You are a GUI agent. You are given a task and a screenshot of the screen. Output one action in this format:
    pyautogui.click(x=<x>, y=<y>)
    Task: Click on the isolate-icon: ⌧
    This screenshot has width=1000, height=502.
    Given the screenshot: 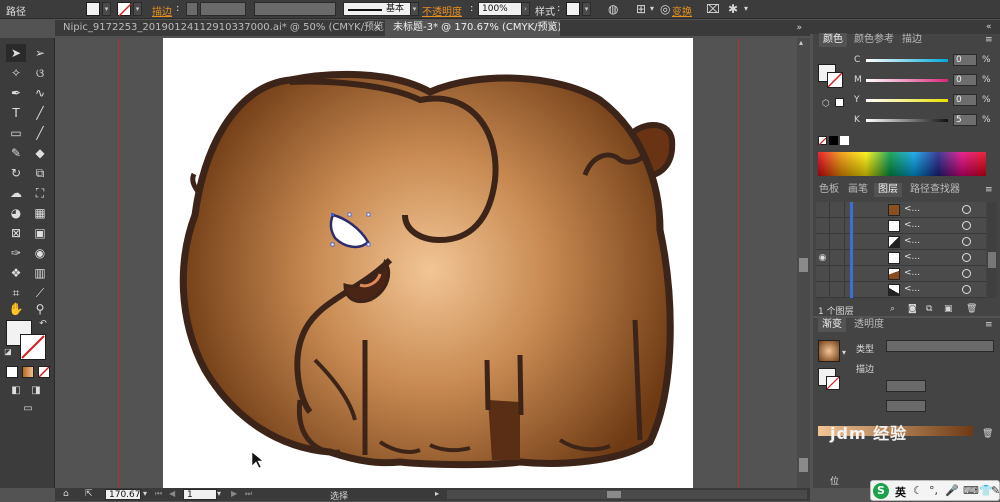 What is the action you would take?
    pyautogui.click(x=713, y=9)
    